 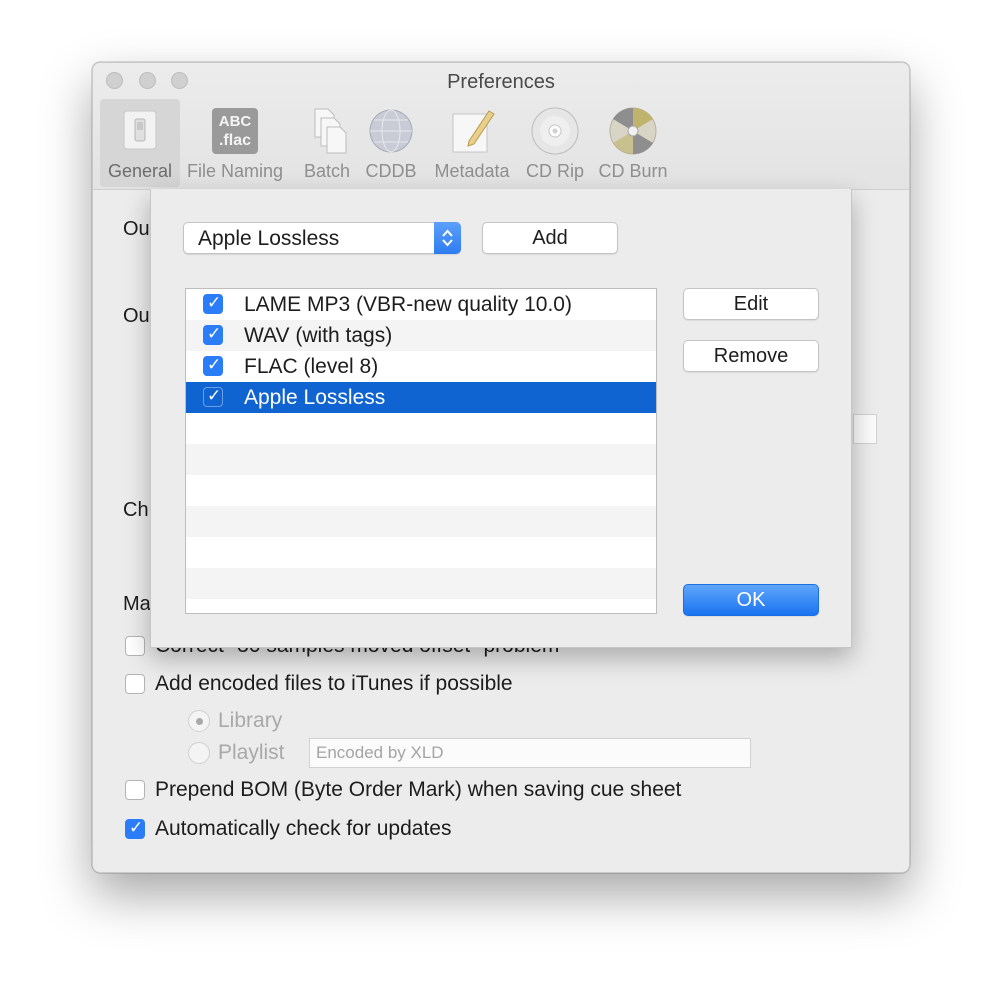 What do you see at coordinates (303, 828) in the screenshot?
I see `auto-update-label: Automatically check for updates` at bounding box center [303, 828].